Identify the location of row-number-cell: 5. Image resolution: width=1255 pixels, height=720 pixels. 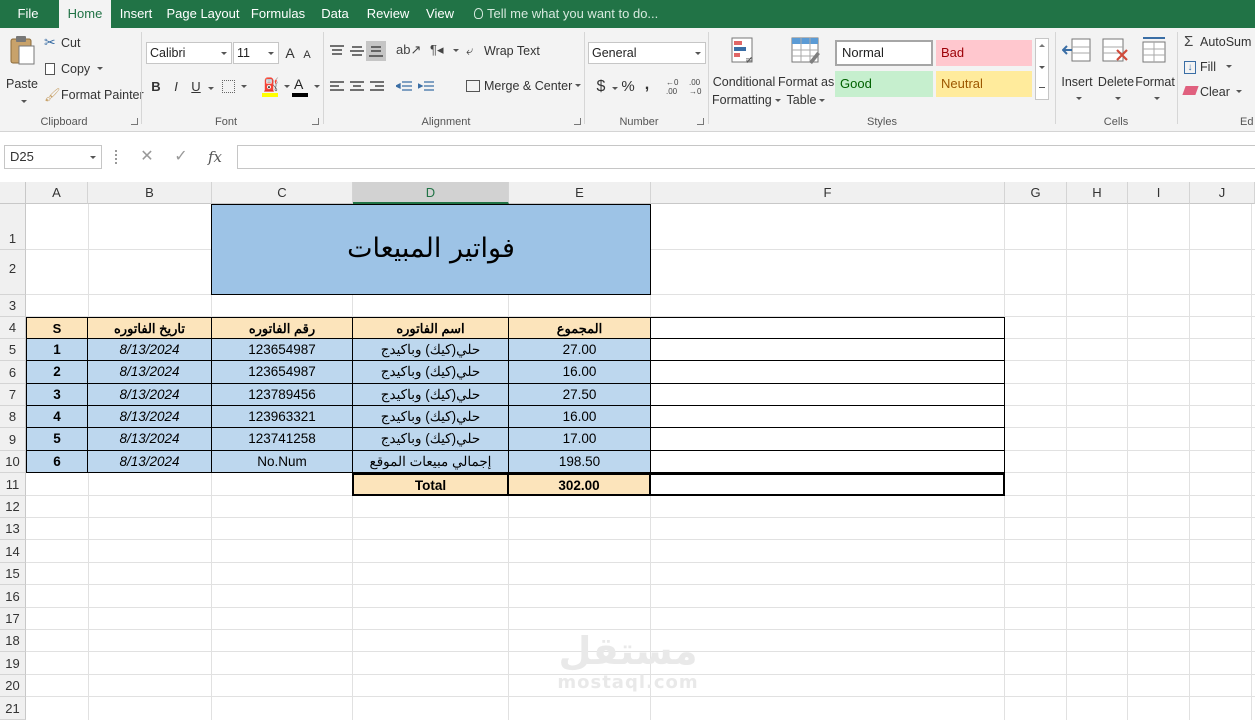
(57, 439).